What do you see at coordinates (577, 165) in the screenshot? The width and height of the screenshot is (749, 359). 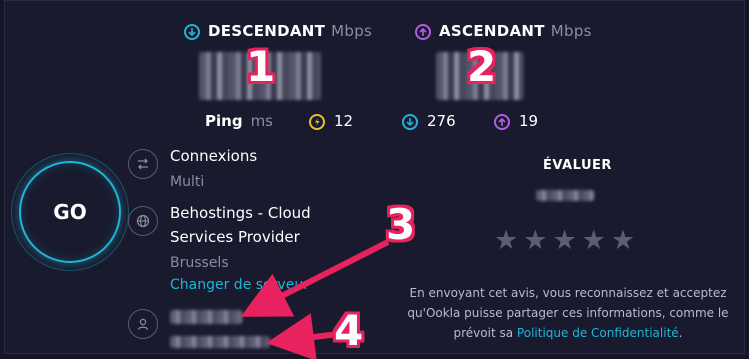 I see `rate-title: ÉVALUER` at bounding box center [577, 165].